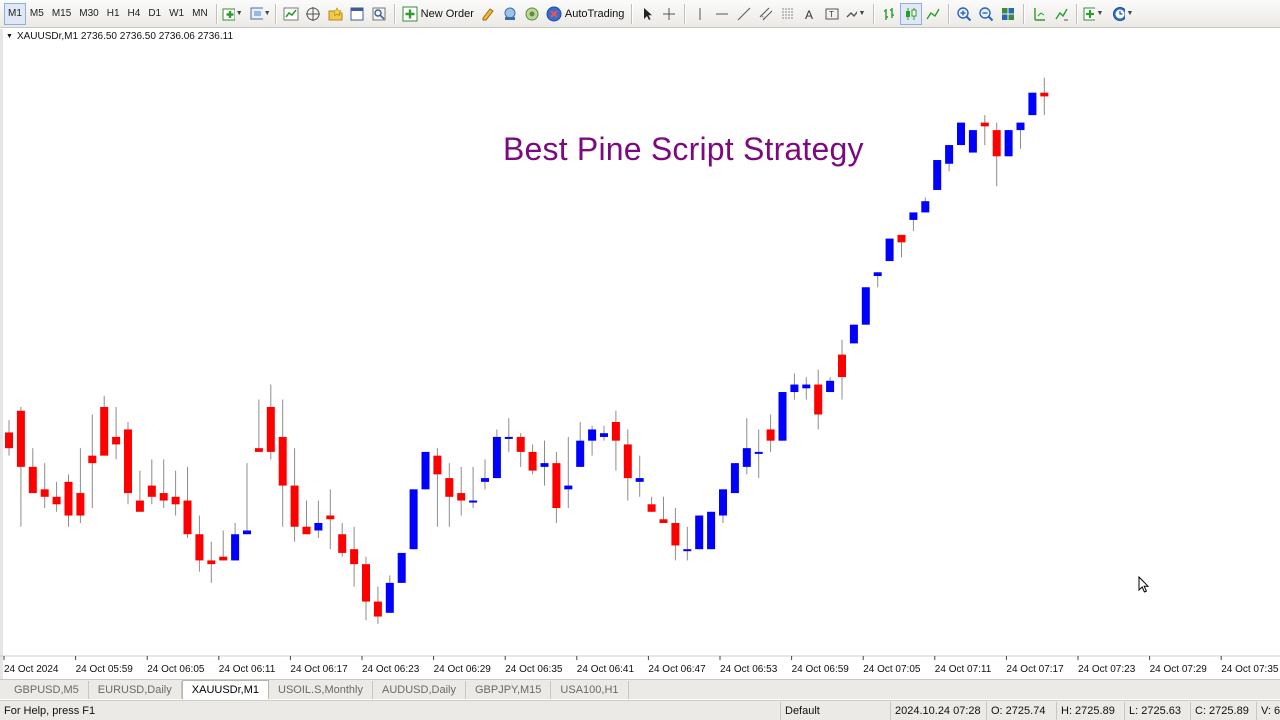  What do you see at coordinates (1039, 14) in the screenshot?
I see `chart-shift-icon` at bounding box center [1039, 14].